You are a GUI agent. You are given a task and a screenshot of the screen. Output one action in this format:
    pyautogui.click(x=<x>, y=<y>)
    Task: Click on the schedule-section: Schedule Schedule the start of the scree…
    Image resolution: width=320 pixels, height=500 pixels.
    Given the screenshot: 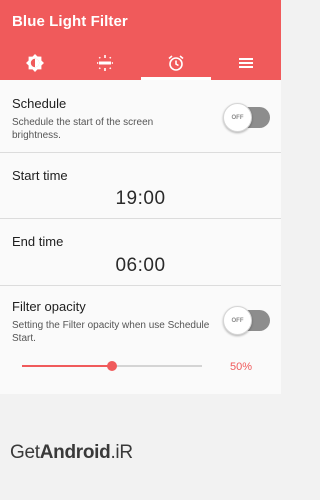 What is the action you would take?
    pyautogui.click(x=140, y=116)
    